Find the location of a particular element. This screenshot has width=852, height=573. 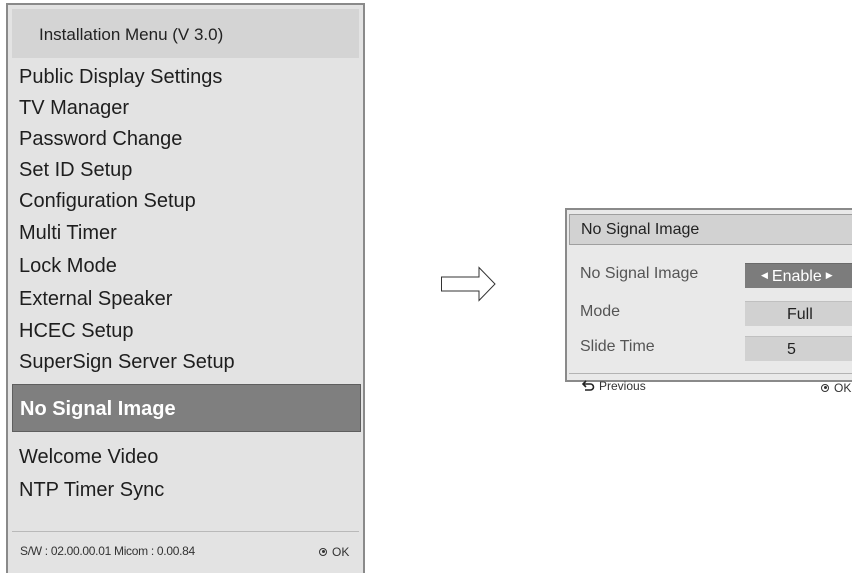

menu-item-no-signal-image: No Signal Image is located at coordinates (186, 408).